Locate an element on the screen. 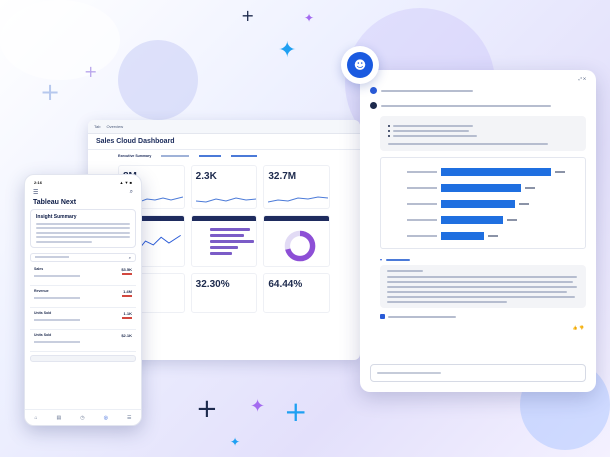  filter-row: ⌕ is located at coordinates (83, 257).